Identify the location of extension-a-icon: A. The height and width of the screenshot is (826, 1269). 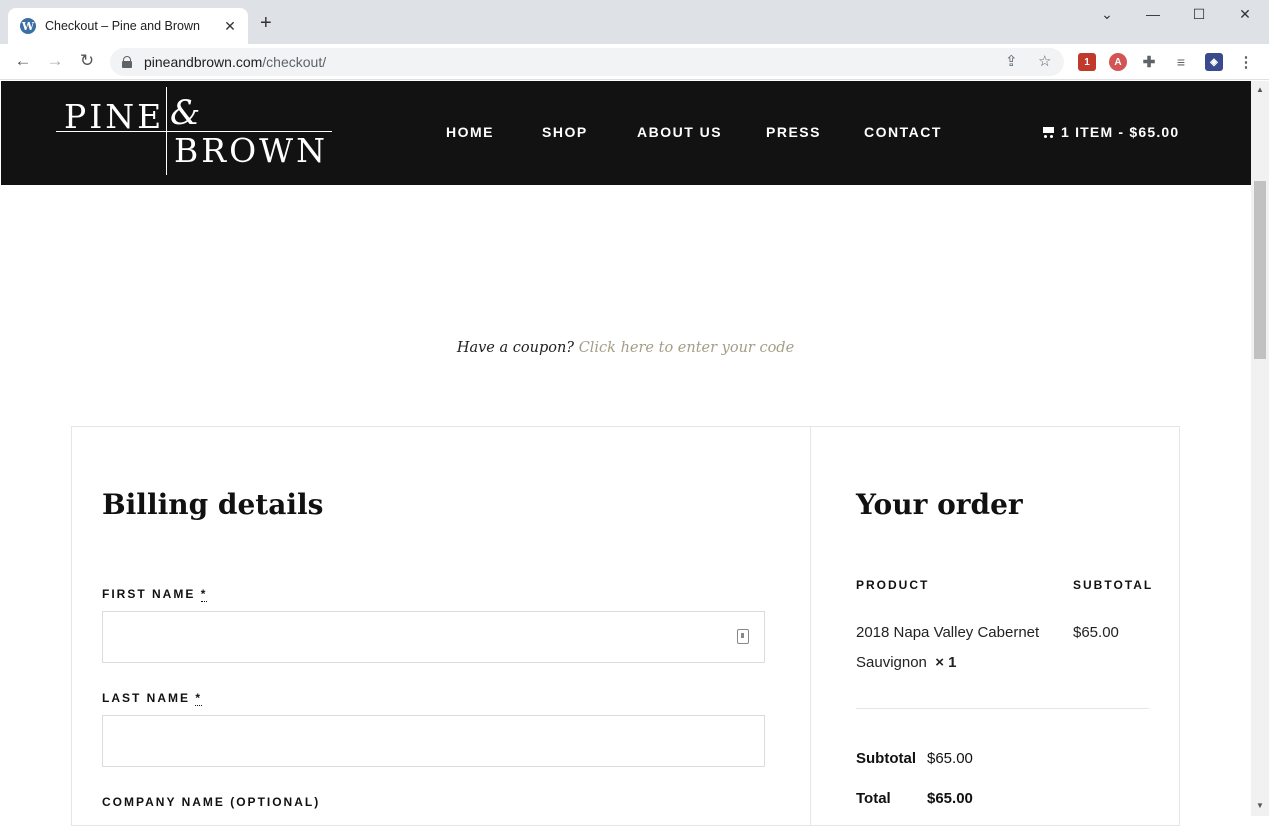
(1118, 62).